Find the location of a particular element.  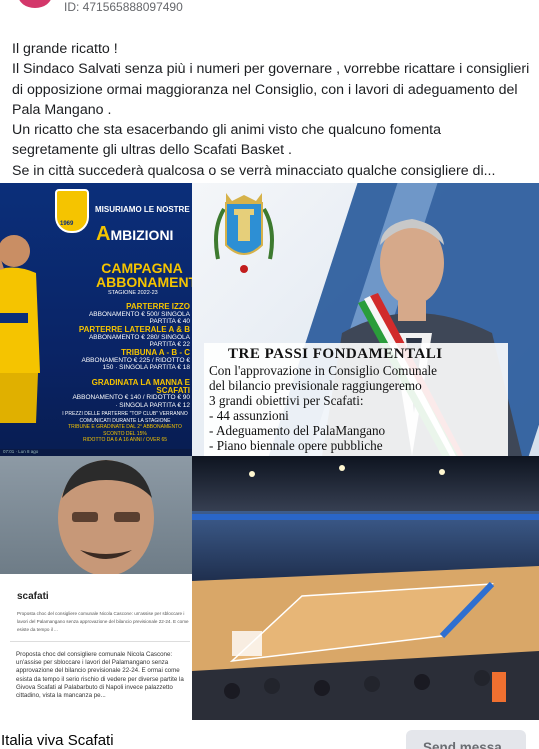

poster-season: STAGIONE 2022-23 is located at coordinates (133, 293).